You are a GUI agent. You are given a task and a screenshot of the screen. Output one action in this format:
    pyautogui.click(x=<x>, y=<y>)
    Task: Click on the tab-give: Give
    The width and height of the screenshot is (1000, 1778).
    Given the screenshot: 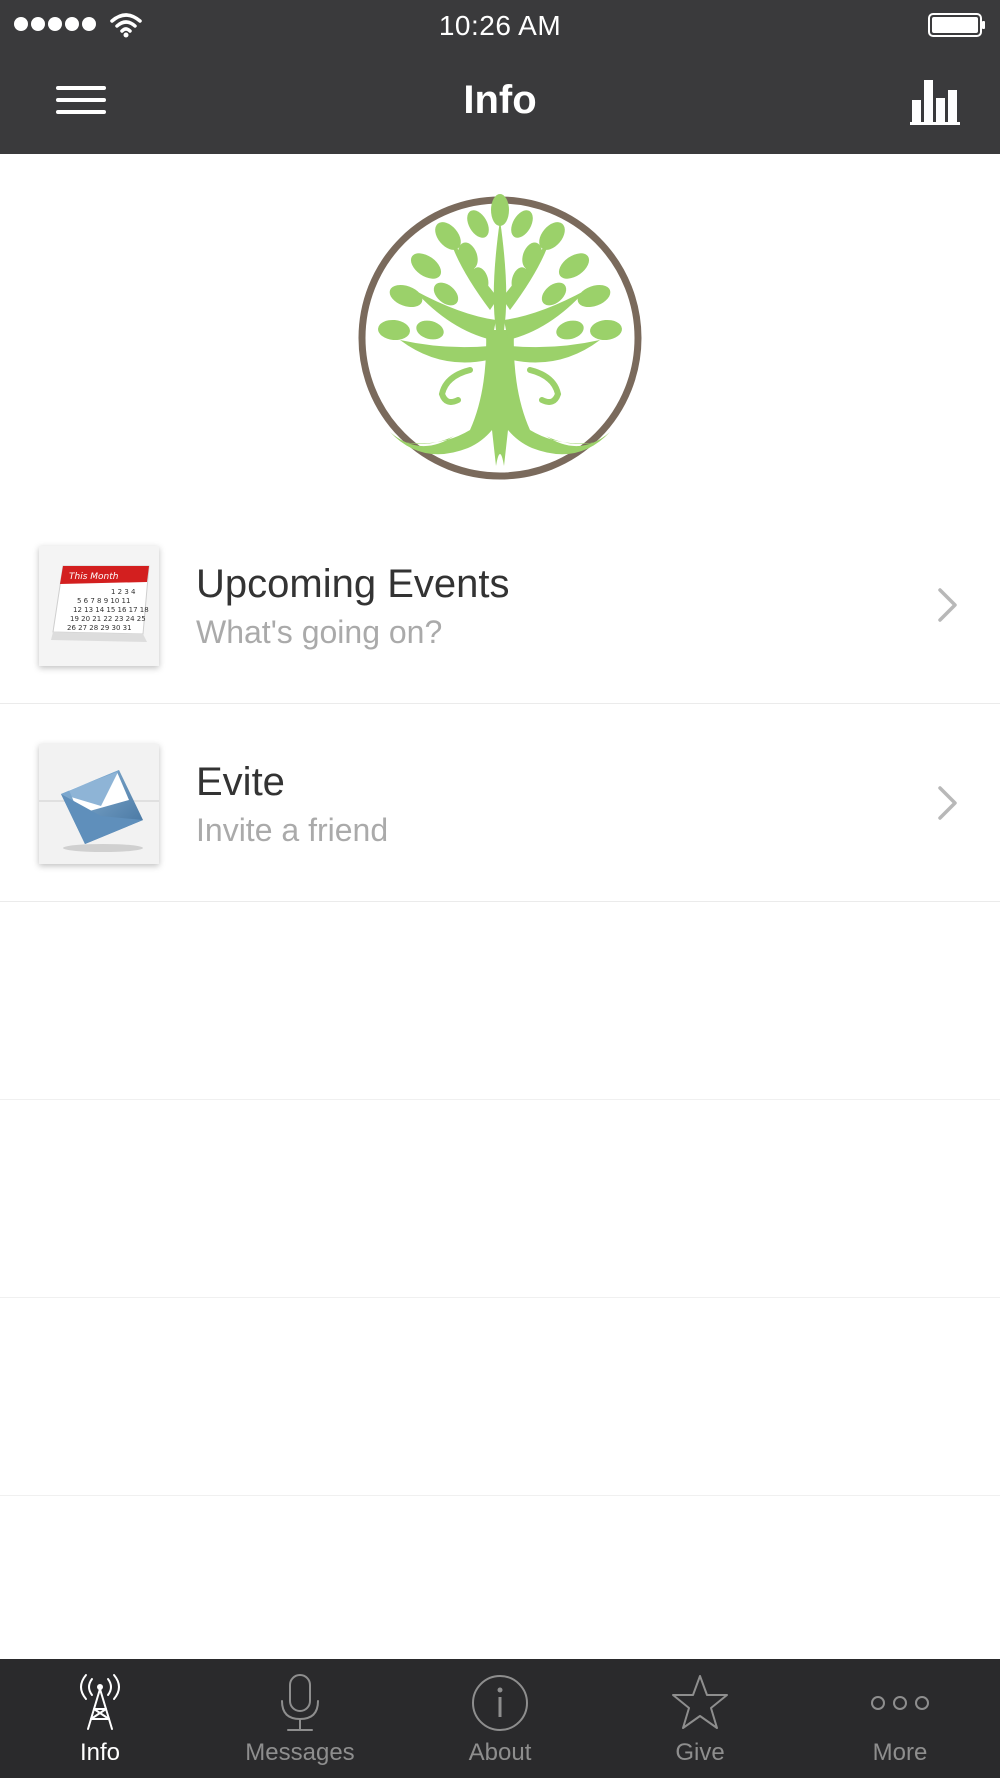 What is the action you would take?
    pyautogui.click(x=700, y=1718)
    